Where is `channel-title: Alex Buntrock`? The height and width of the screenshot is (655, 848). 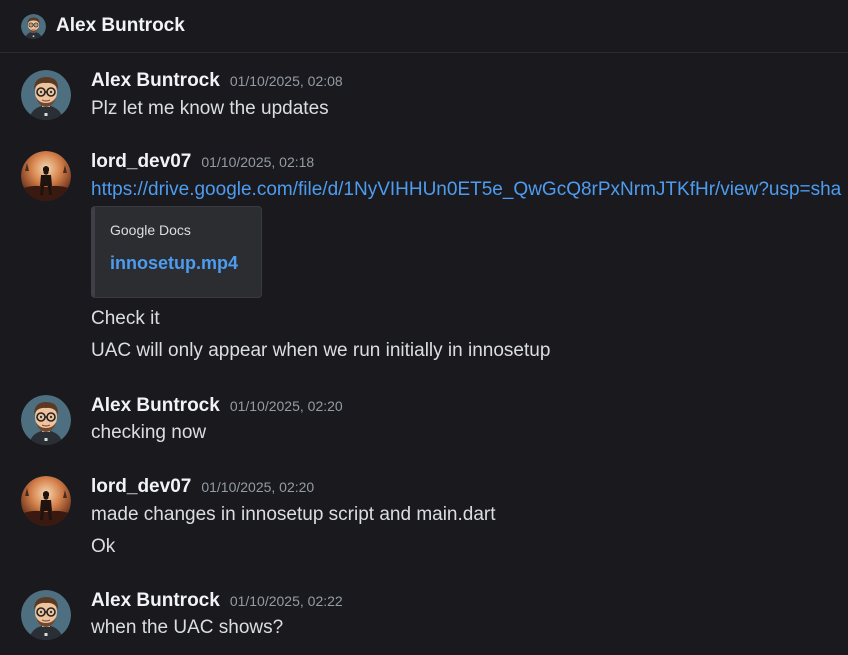 channel-title: Alex Buntrock is located at coordinates (120, 26).